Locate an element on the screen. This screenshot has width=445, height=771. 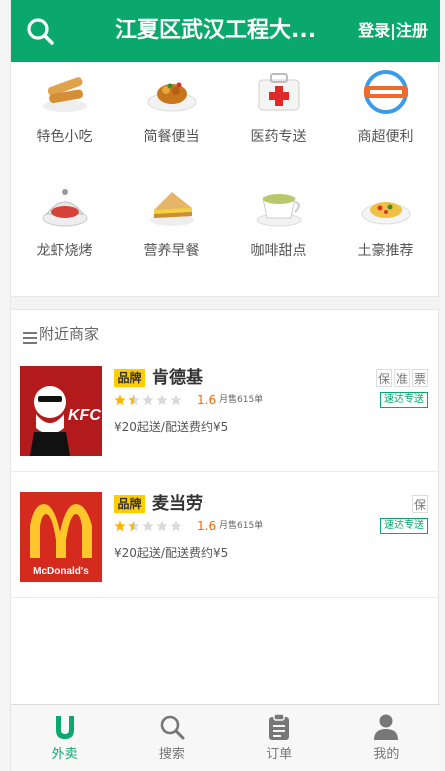
shop-tags: 保 准 票 is located at coordinates (402, 378).